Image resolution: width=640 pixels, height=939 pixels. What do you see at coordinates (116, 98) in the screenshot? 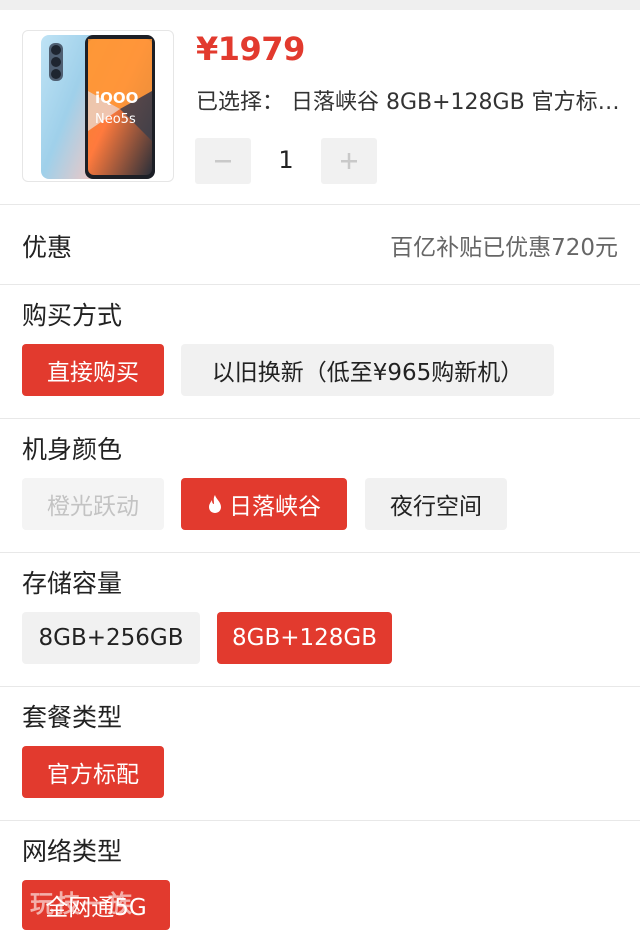
I see `svg-text: iQOO` at bounding box center [116, 98].